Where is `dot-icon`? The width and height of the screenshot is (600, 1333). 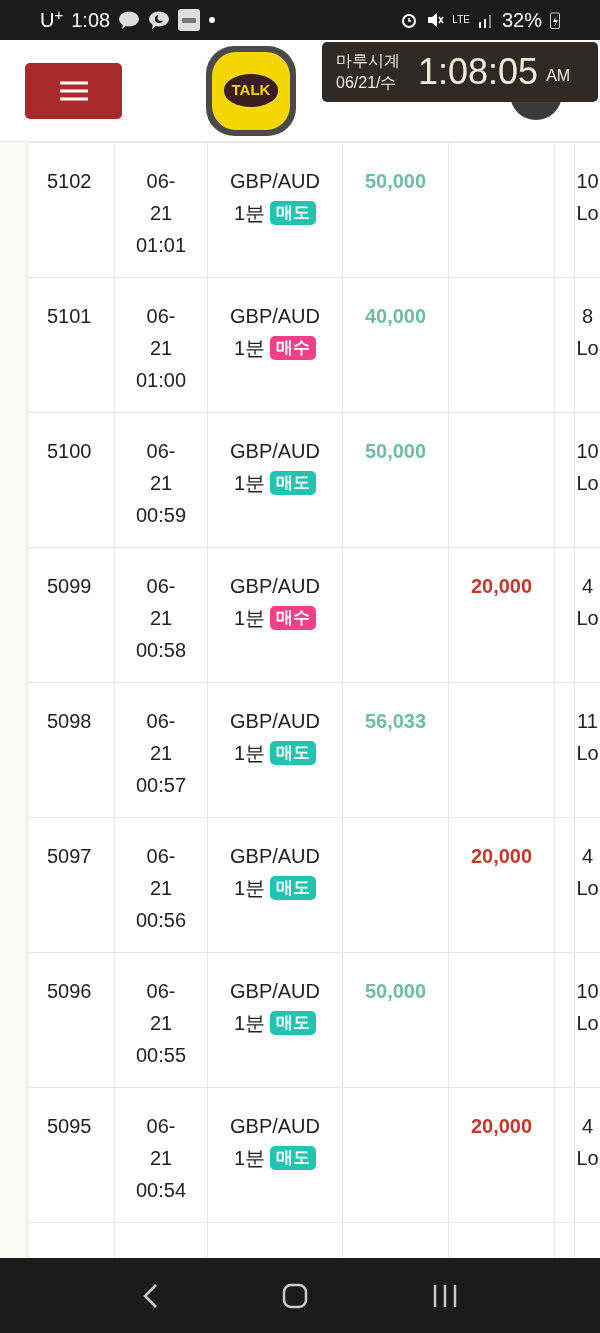
dot-icon is located at coordinates (212, 20).